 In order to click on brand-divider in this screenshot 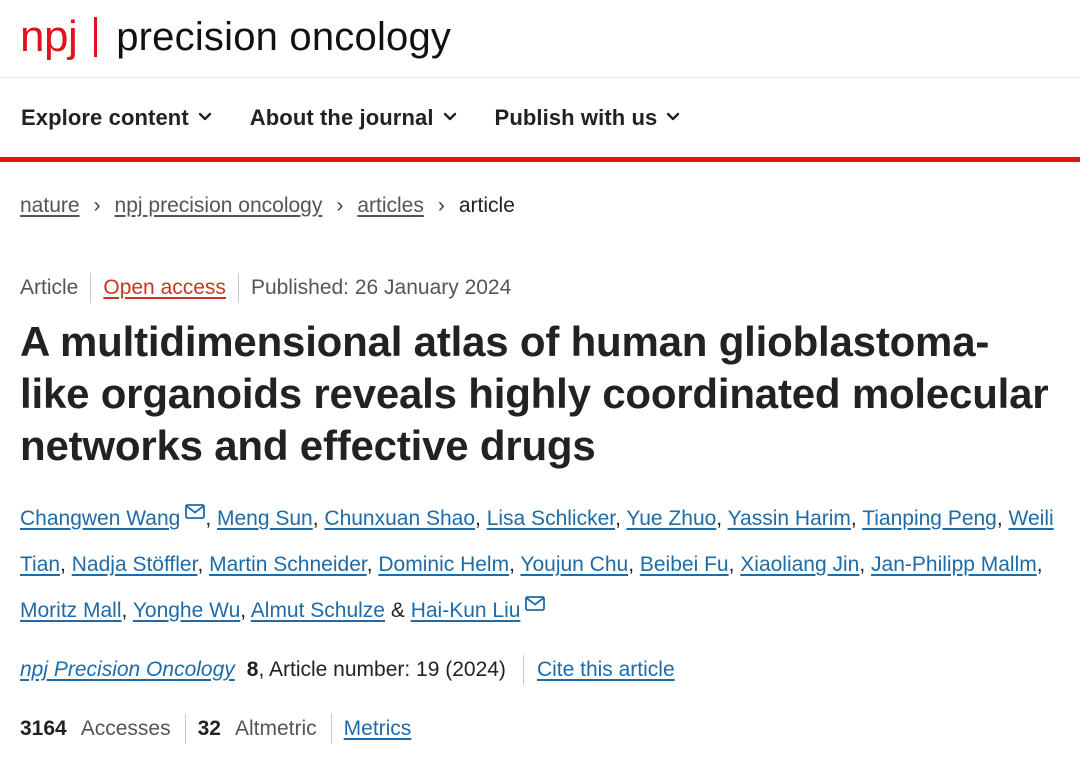, I will do `click(96, 37)`.